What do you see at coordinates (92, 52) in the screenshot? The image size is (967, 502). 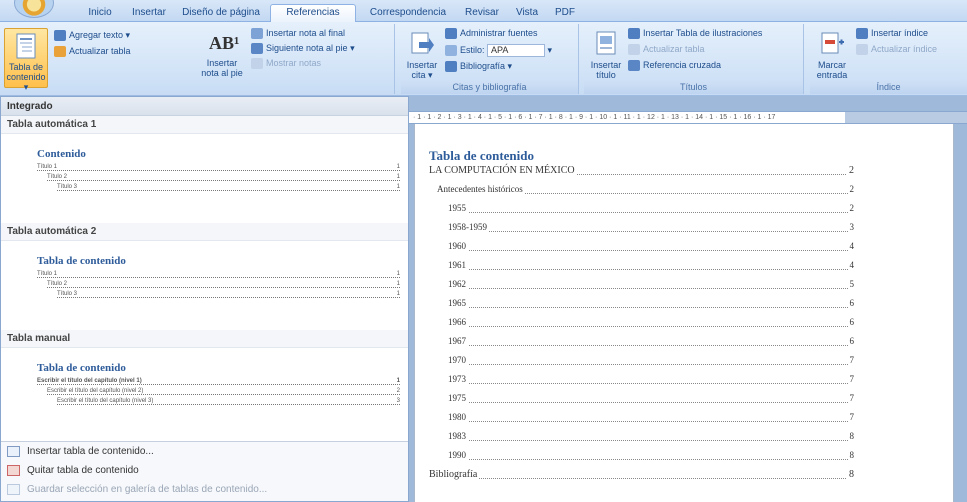 I see `update-table-button: Actualizar tabla` at bounding box center [92, 52].